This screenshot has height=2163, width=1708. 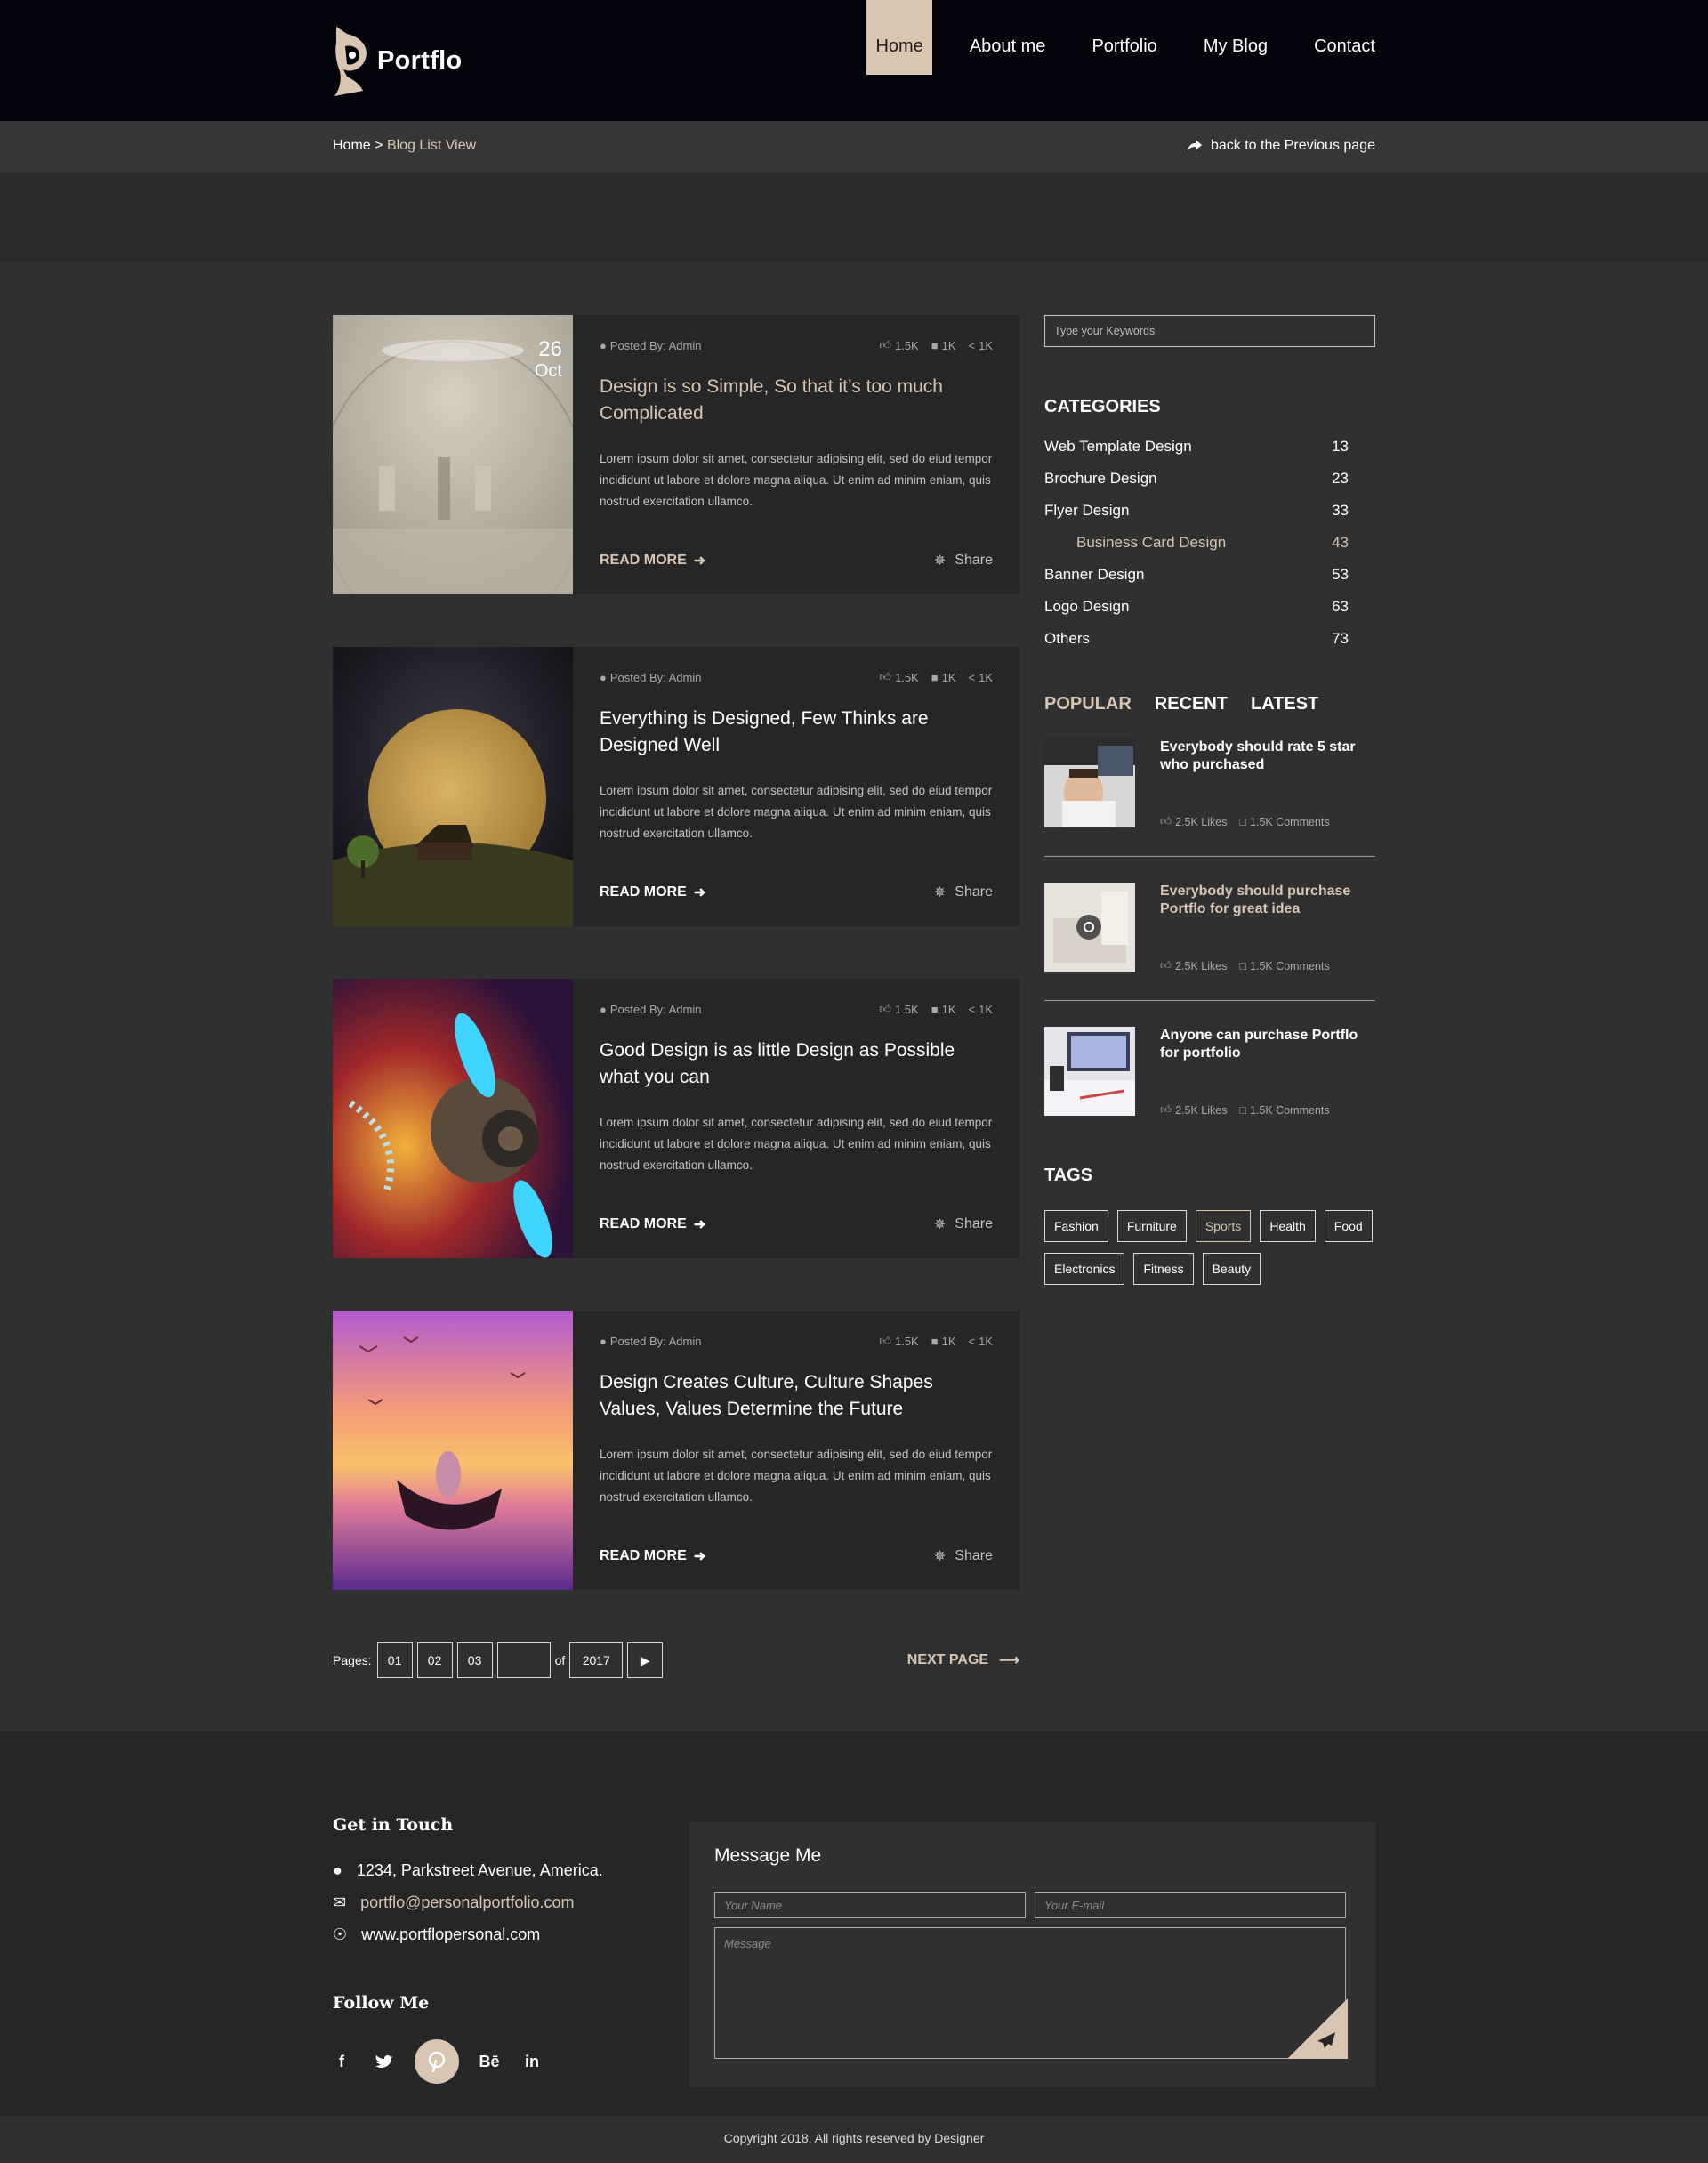 I want to click on main-nav: Home About me Portfolio My Blog Contact, so click(x=1120, y=37).